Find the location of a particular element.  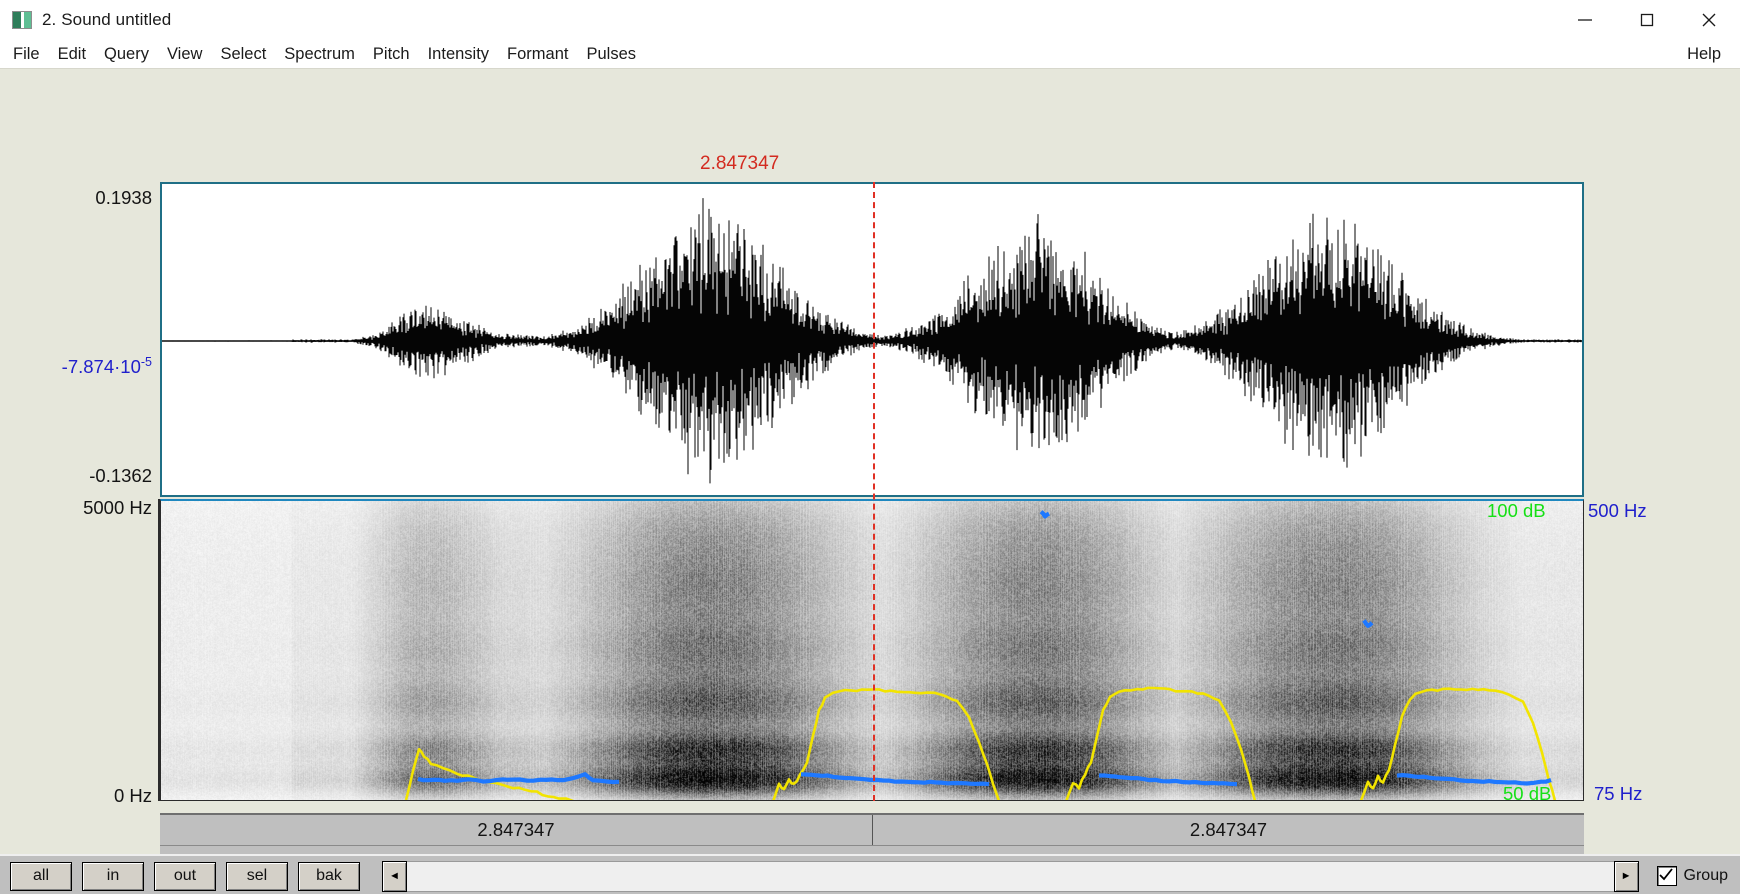

zoom-back-button: bak is located at coordinates (329, 876).